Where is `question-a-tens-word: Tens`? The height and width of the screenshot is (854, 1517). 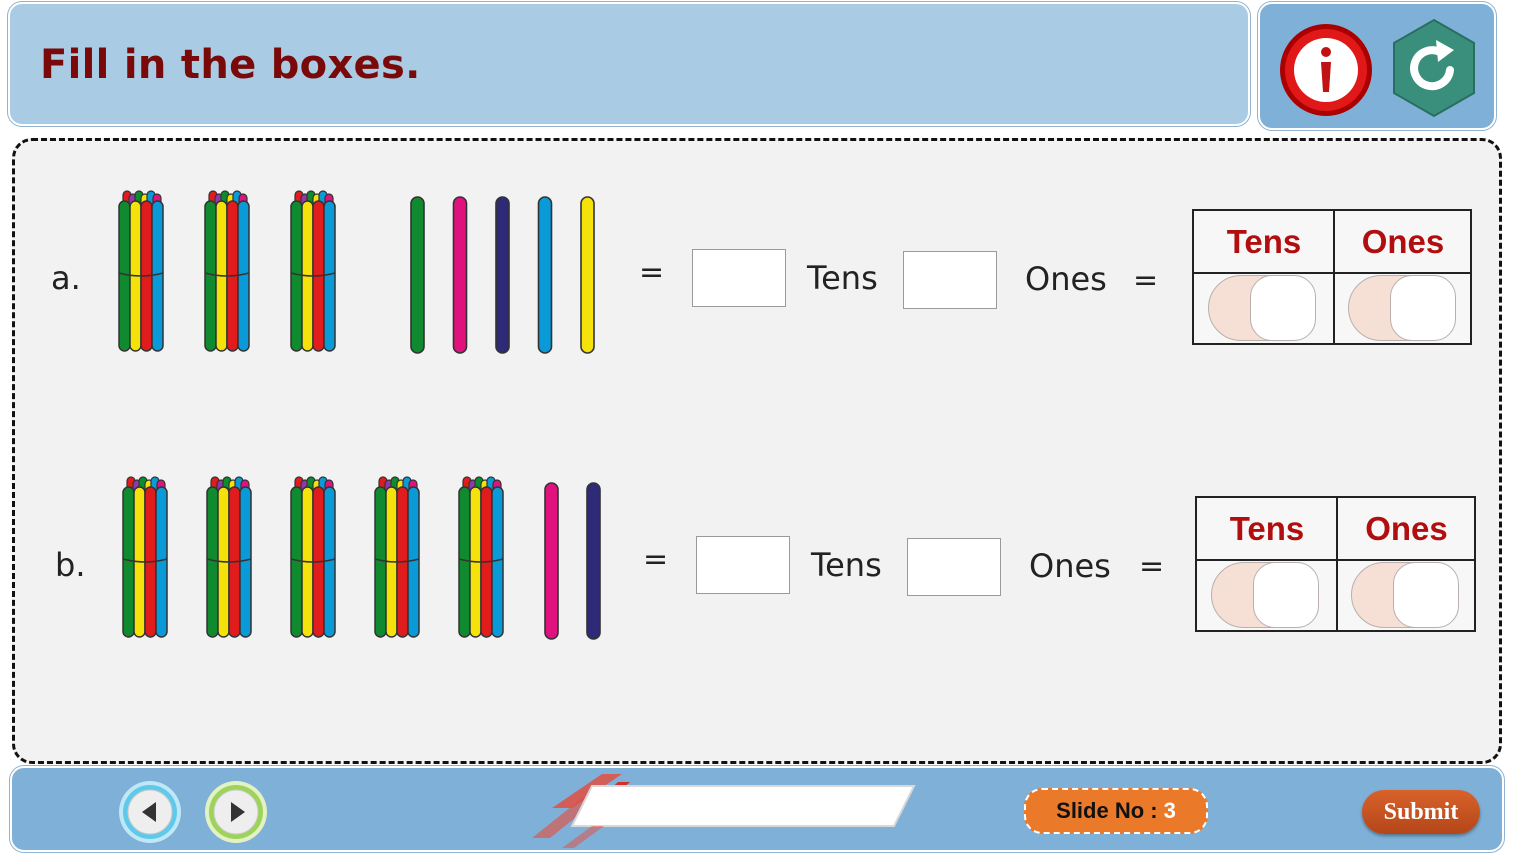 question-a-tens-word: Tens is located at coordinates (842, 278).